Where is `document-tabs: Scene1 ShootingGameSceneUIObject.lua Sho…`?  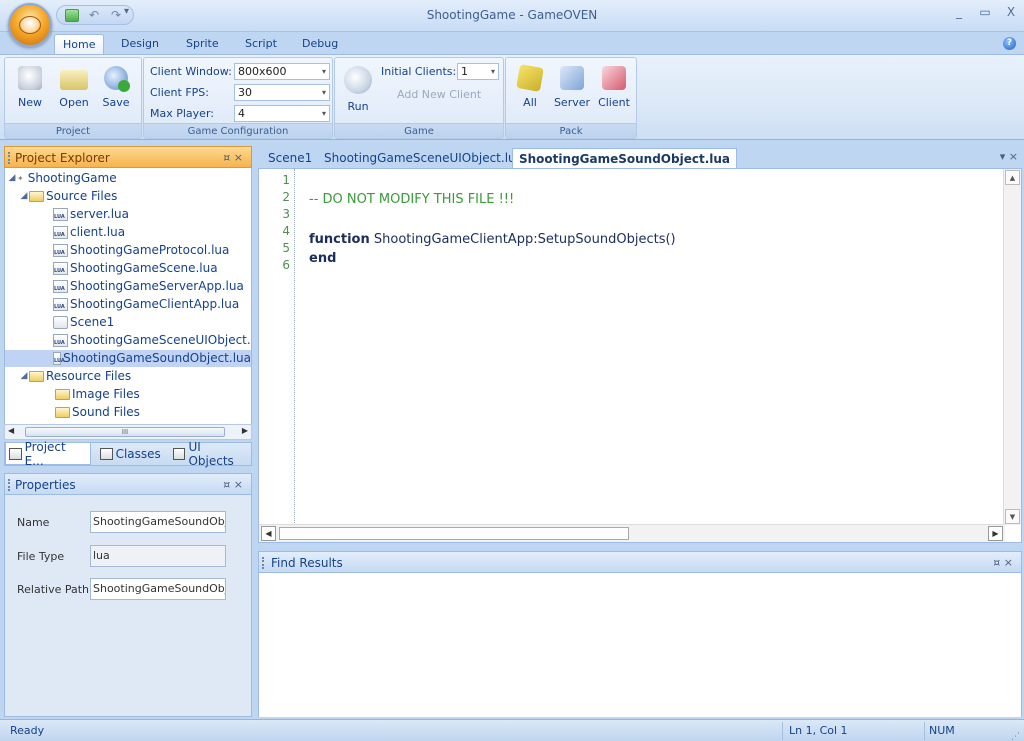
document-tabs: Scene1 ShootingGameSceneUIObject.lua Sho… is located at coordinates (640, 157).